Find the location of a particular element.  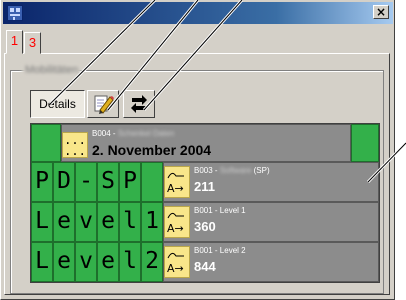

close-button: × is located at coordinates (381, 12).